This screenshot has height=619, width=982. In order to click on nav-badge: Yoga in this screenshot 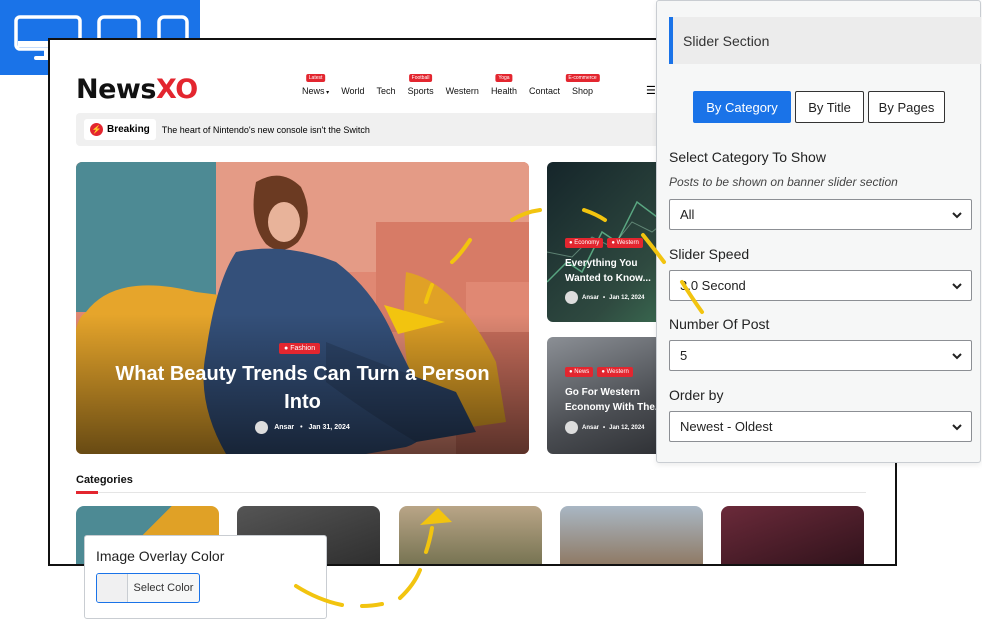, I will do `click(504, 78)`.